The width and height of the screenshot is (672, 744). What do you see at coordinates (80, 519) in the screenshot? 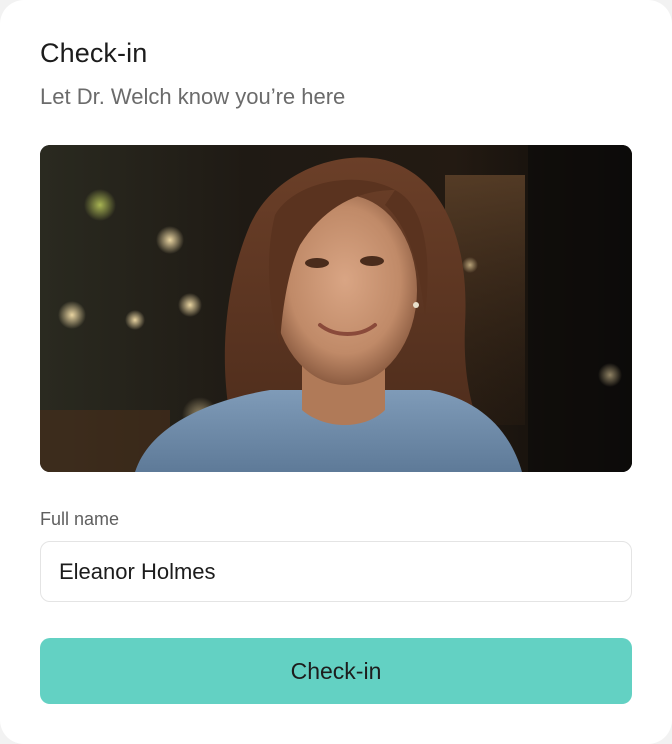
I see `full-name-label: Full name` at bounding box center [80, 519].